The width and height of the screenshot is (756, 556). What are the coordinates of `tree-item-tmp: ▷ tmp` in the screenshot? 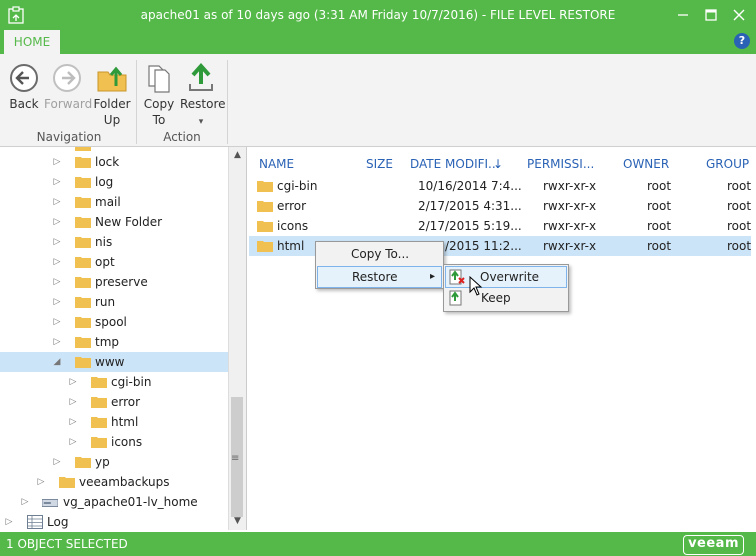 It's located at (114, 342).